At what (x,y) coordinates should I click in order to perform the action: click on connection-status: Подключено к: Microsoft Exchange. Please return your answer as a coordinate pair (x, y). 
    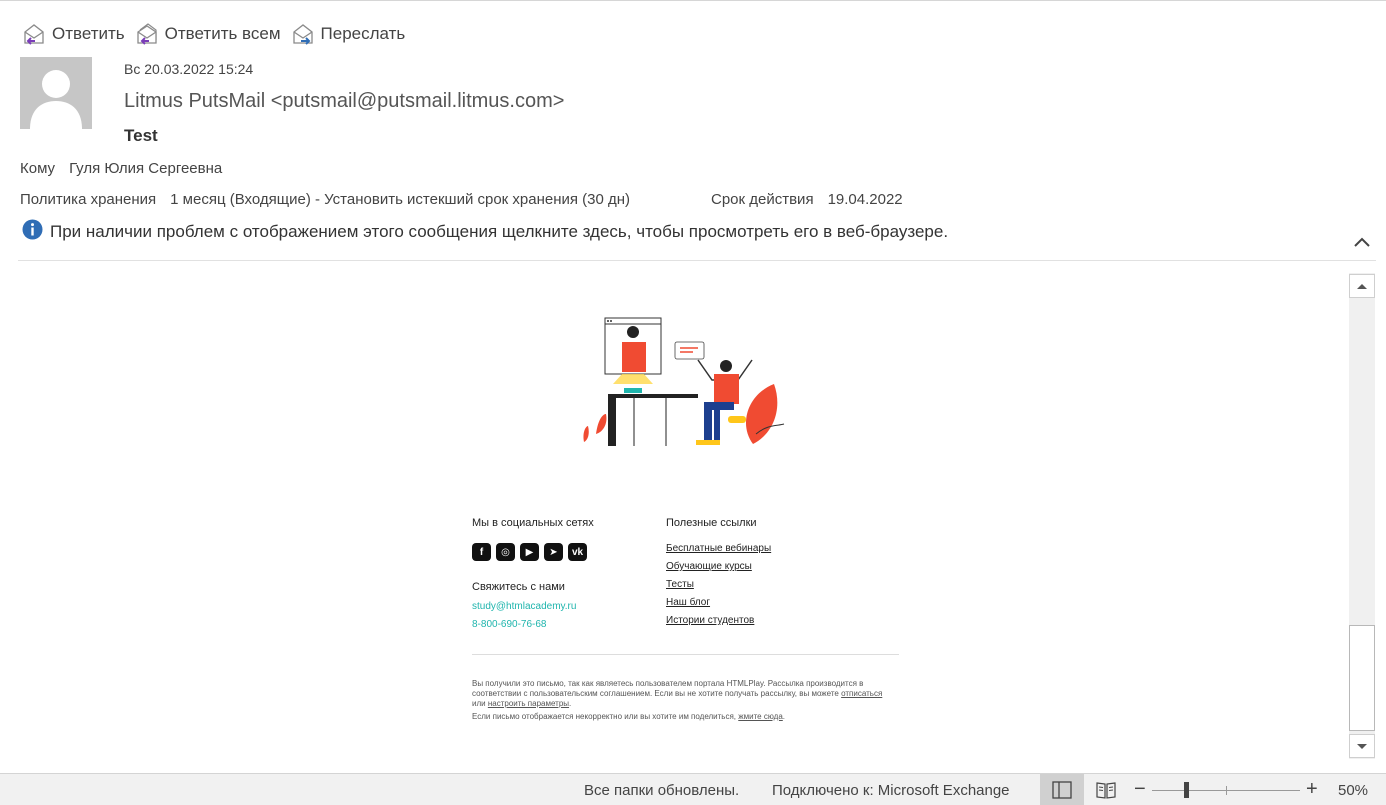
    Looking at the image, I should click on (891, 790).